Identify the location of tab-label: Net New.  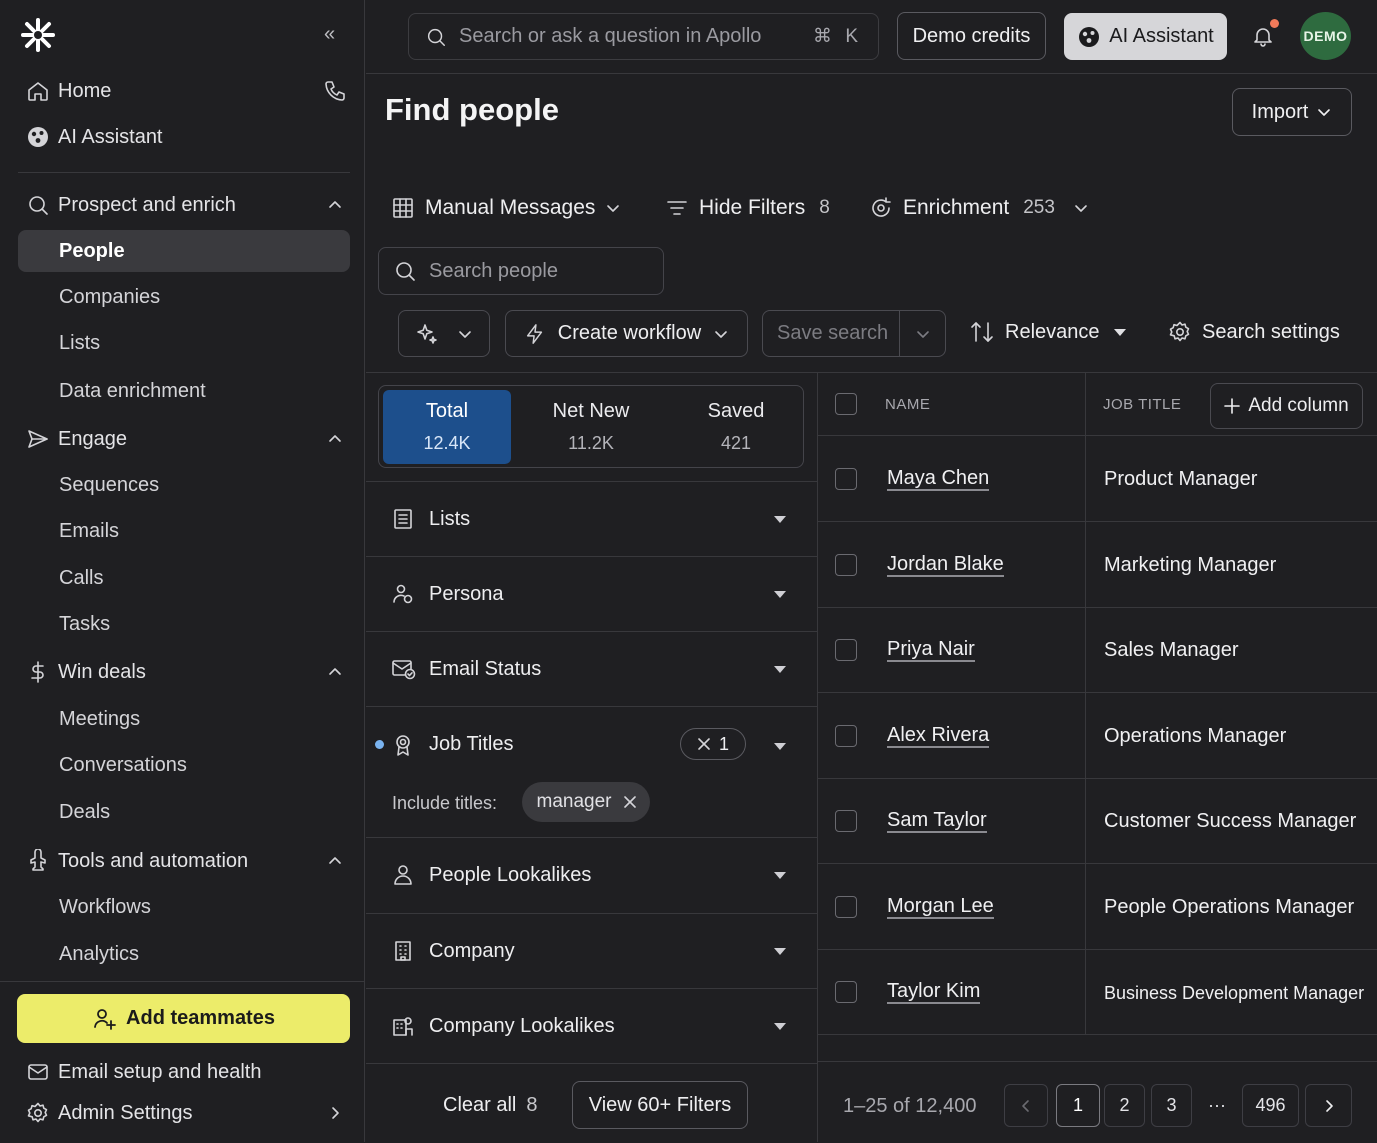
(591, 411).